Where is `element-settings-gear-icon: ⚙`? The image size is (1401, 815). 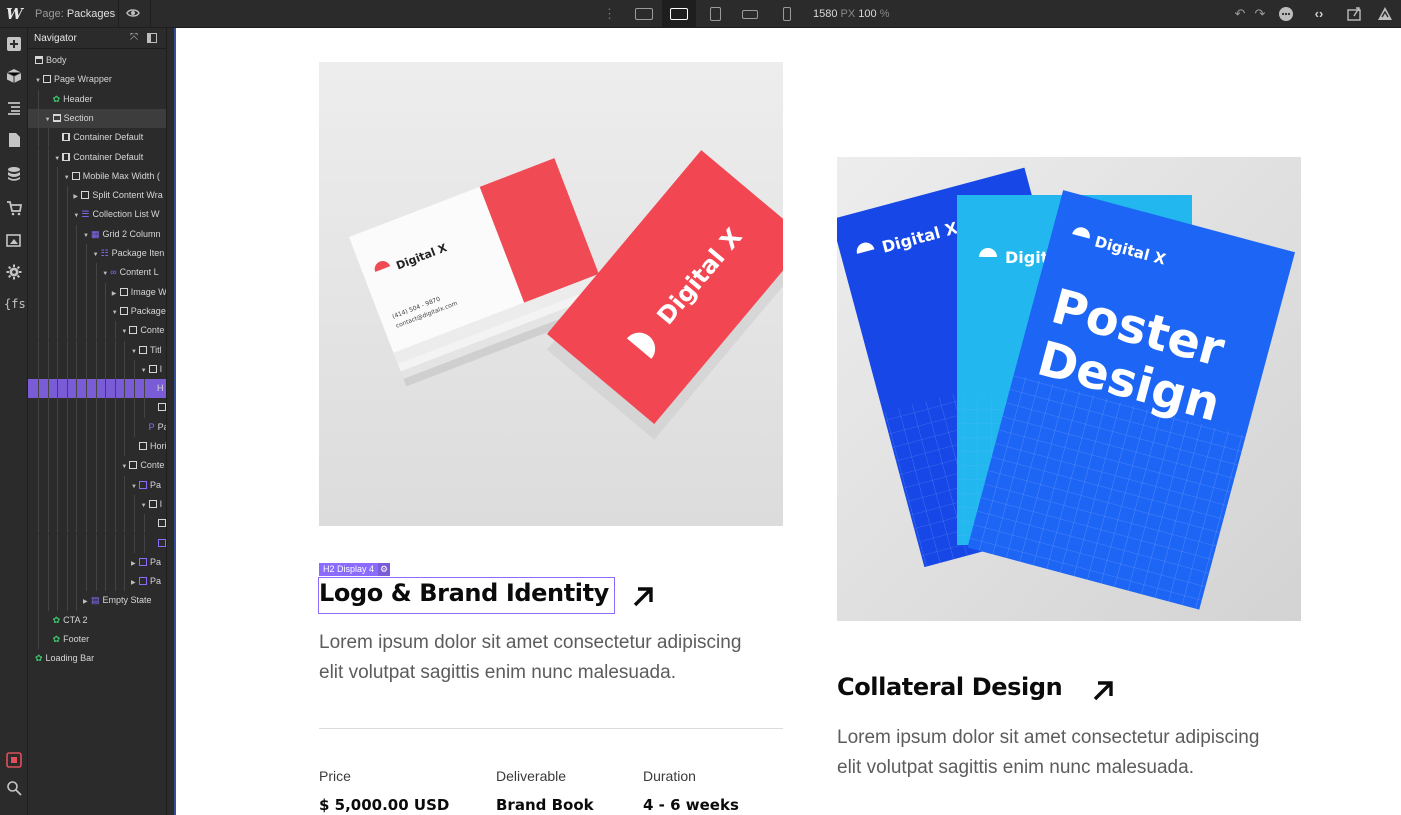 element-settings-gear-icon: ⚙ is located at coordinates (384, 569).